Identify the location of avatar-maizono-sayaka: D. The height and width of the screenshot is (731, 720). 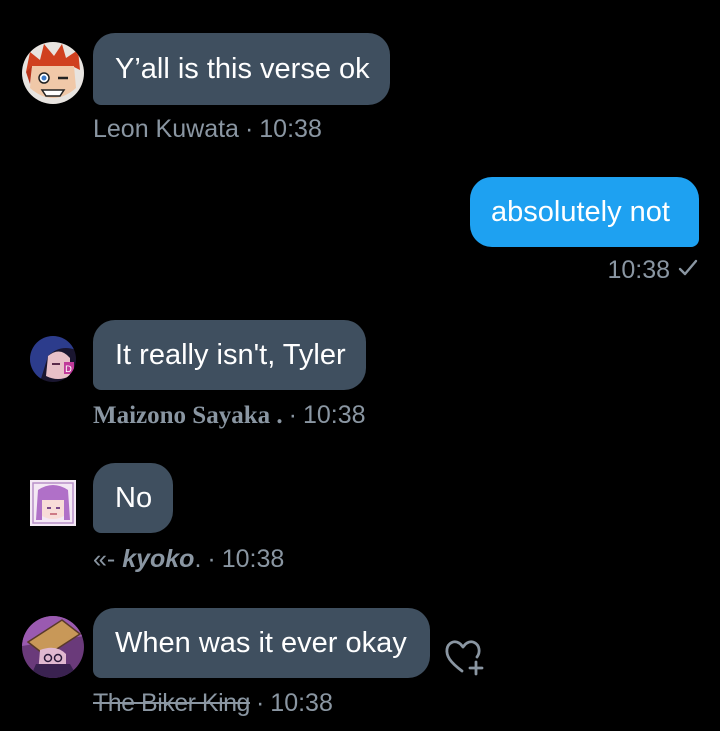
(53, 359).